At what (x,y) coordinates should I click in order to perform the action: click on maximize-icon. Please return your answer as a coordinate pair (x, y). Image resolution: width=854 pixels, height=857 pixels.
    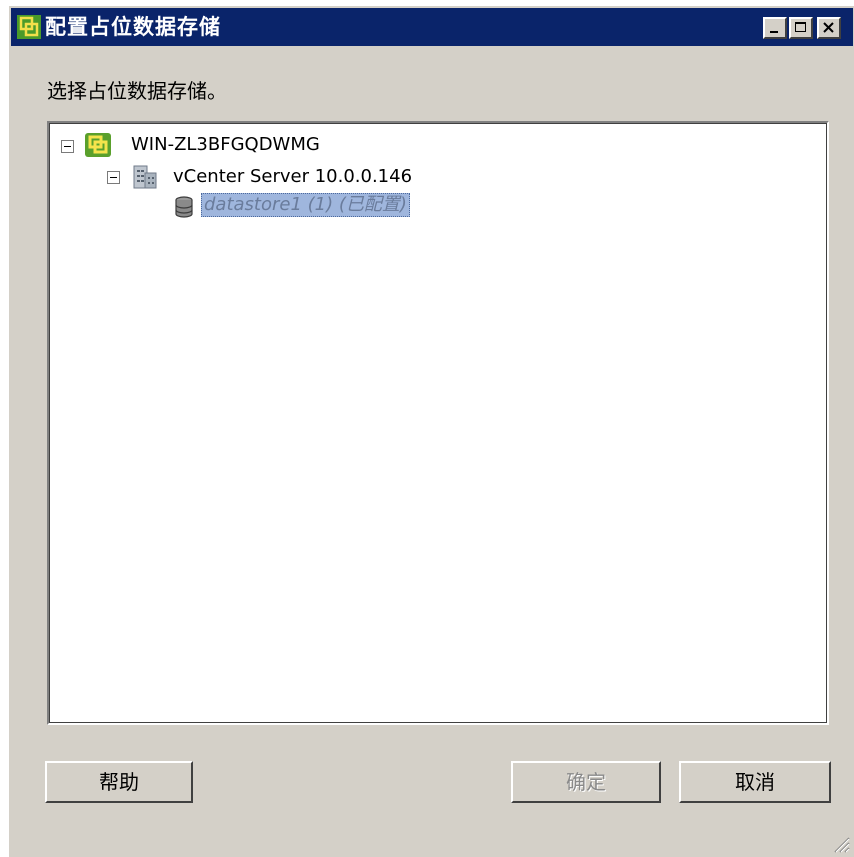
    Looking at the image, I should click on (800, 27).